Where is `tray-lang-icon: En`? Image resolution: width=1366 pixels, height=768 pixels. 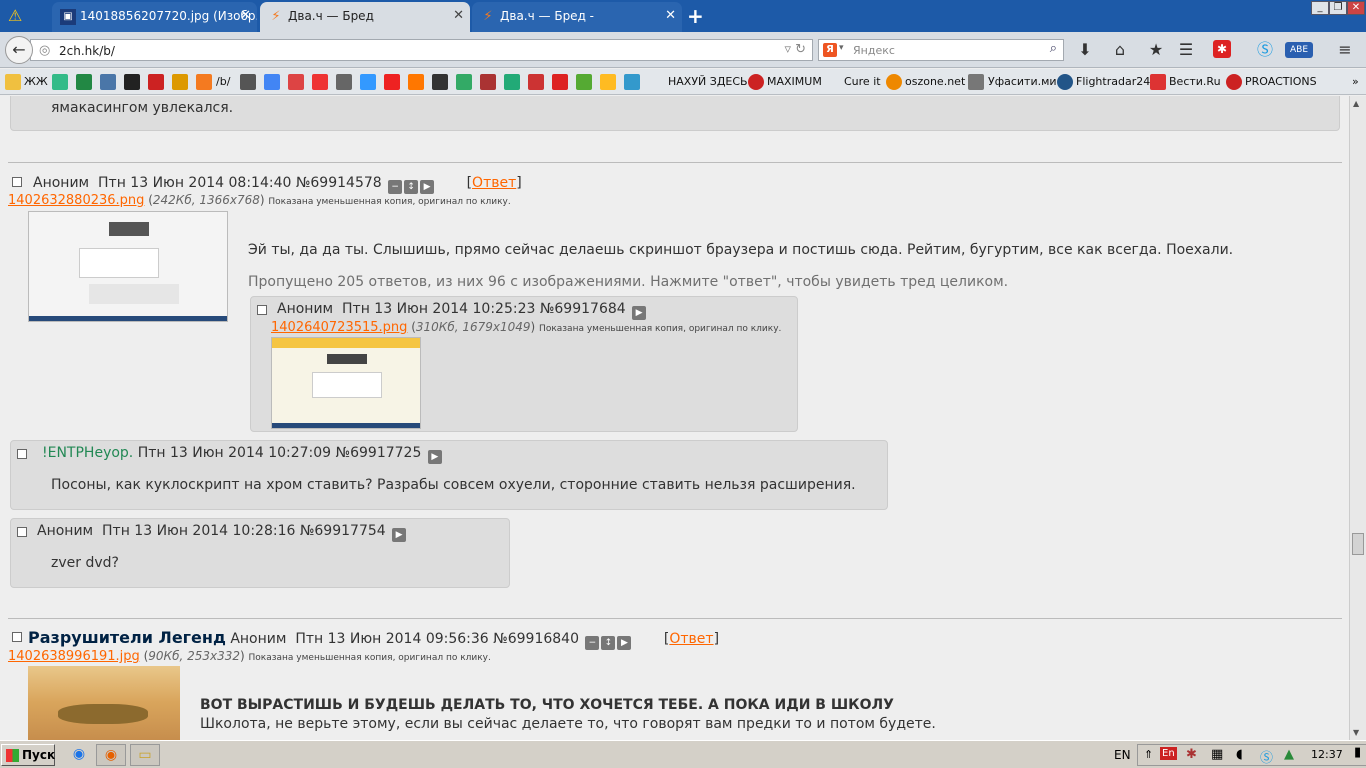 tray-lang-icon: En is located at coordinates (1168, 753).